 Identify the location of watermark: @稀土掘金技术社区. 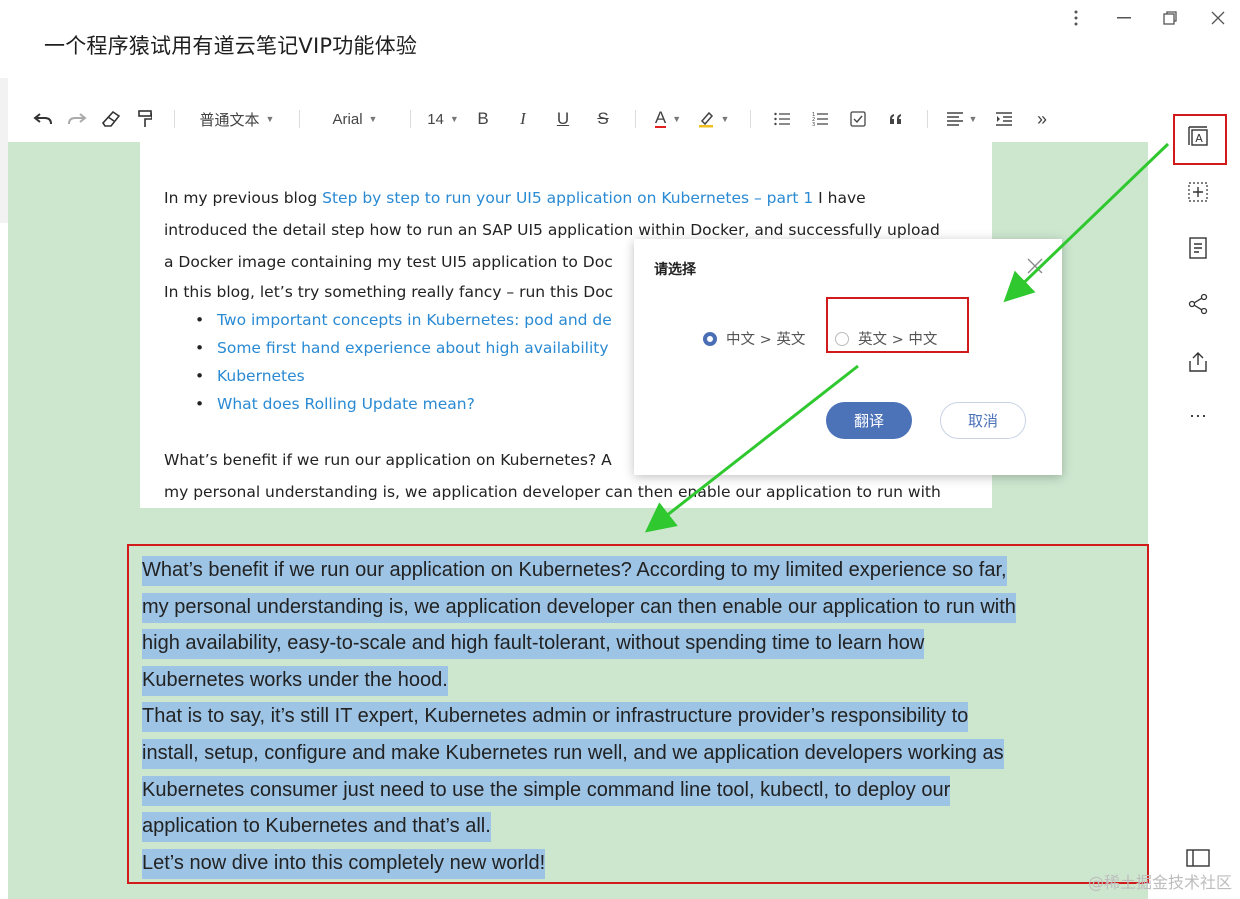
(1159, 882).